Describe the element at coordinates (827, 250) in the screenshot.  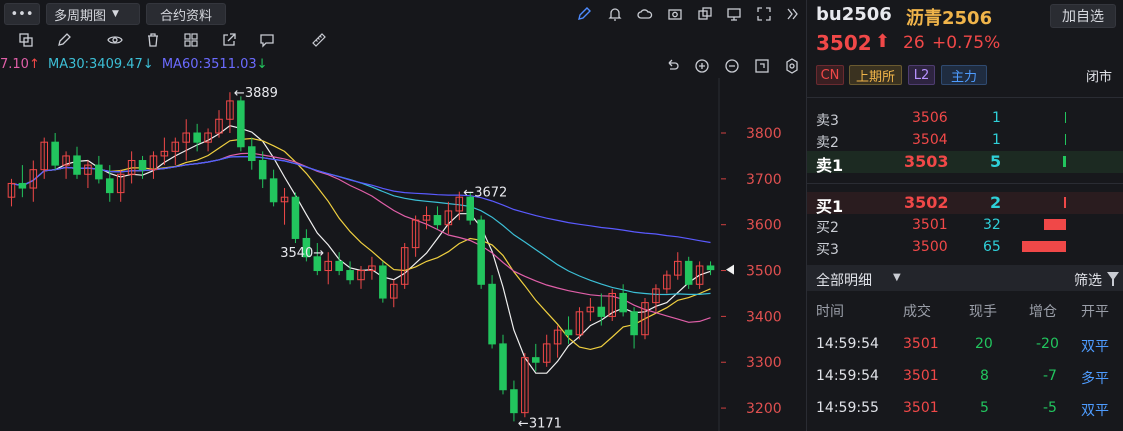
I see `bid-label: 买3` at that location.